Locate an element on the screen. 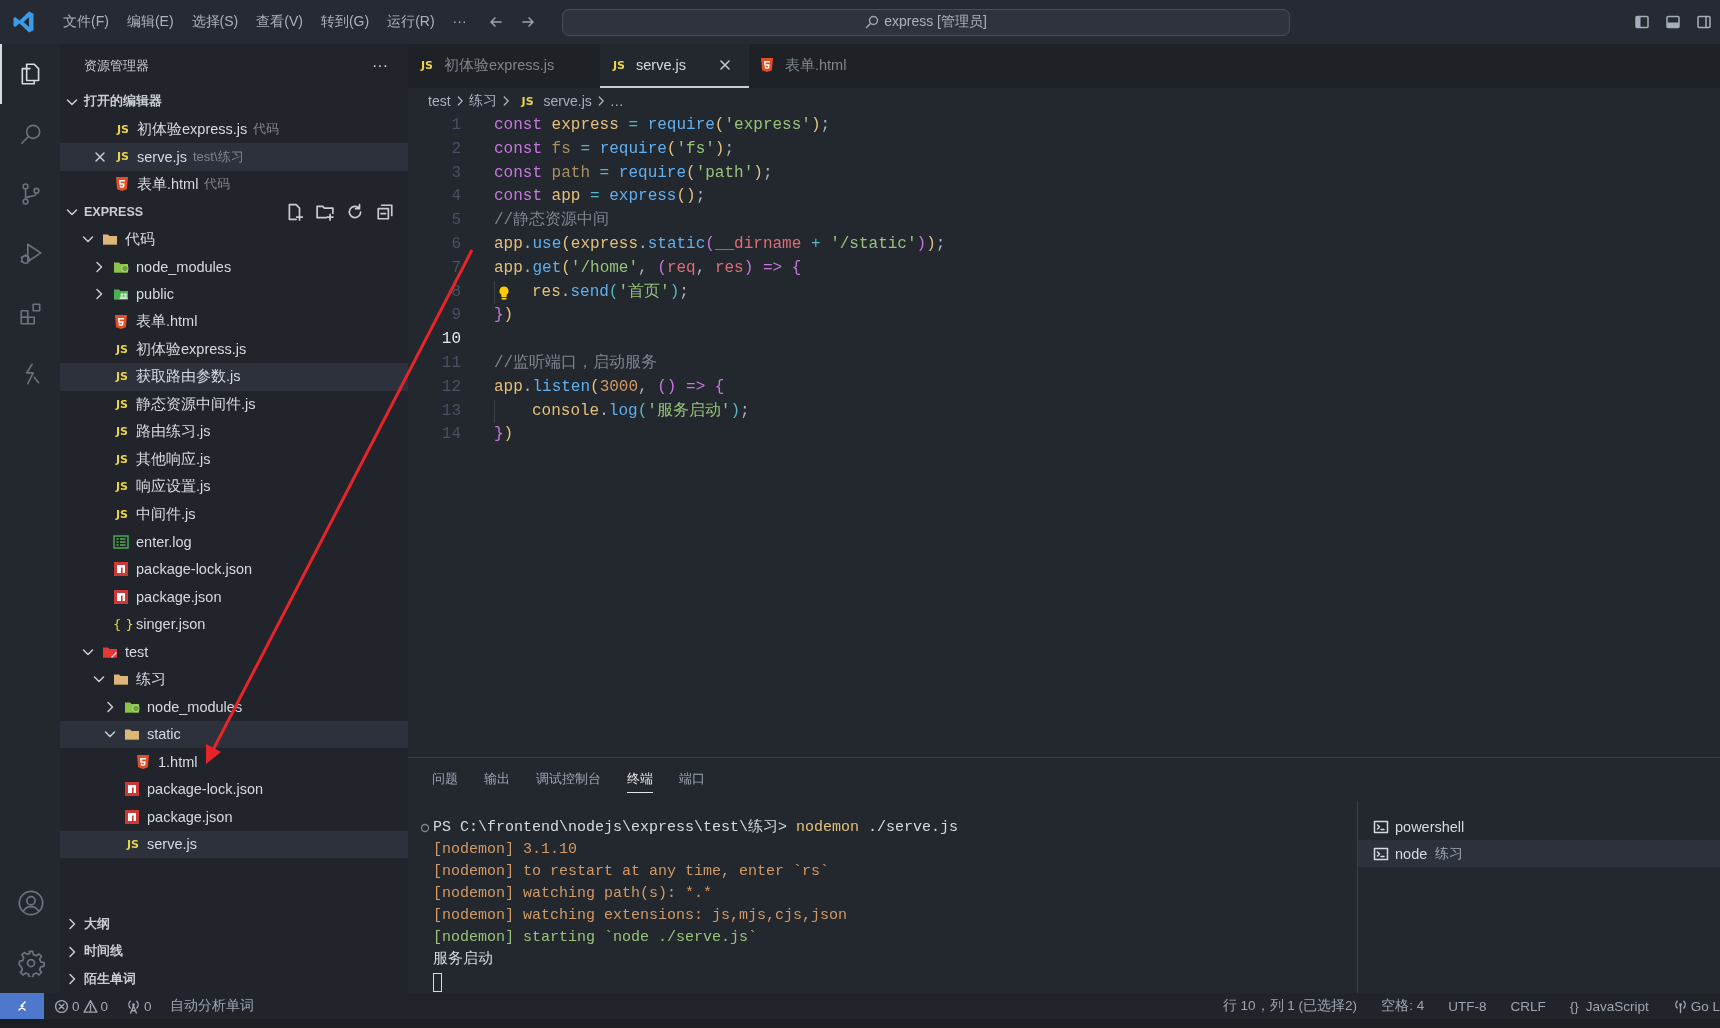  file-item: JS 中间件.js is located at coordinates (234, 514).